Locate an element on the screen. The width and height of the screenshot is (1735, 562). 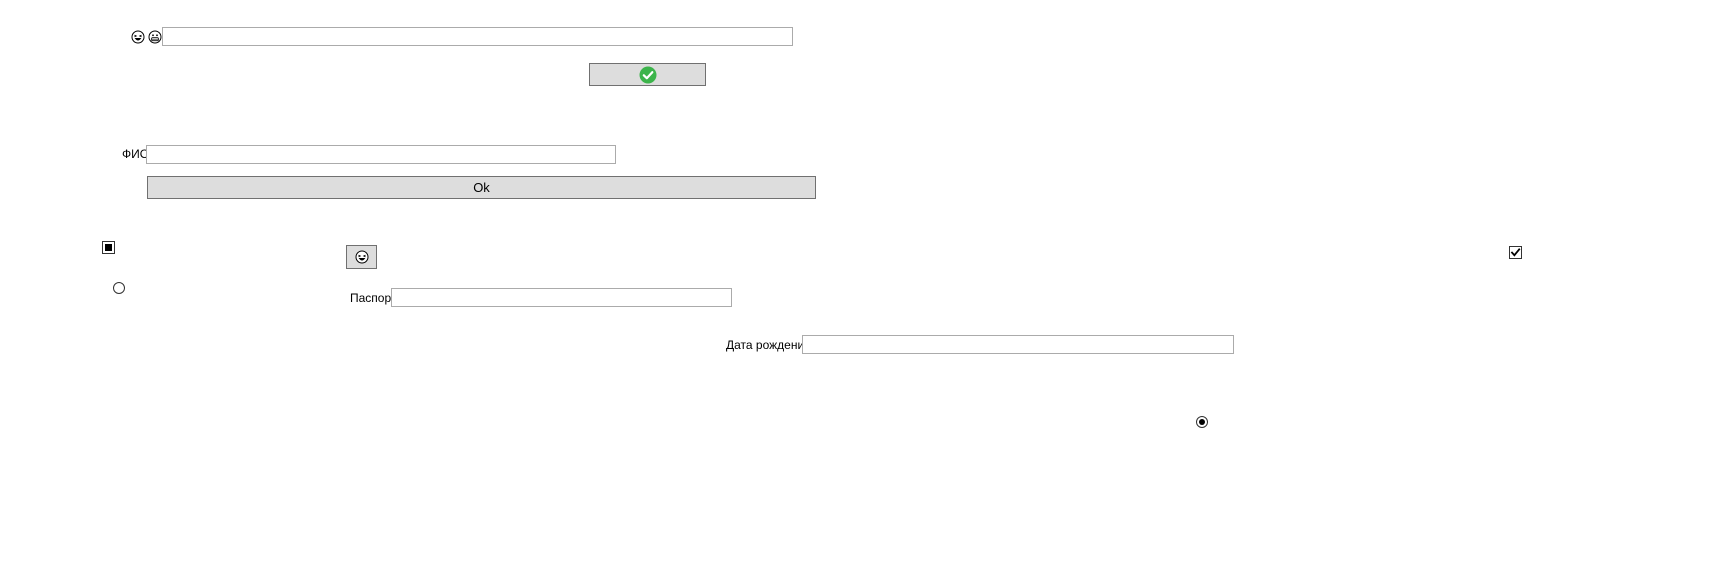
checked-checkbox is located at coordinates (1515, 252).